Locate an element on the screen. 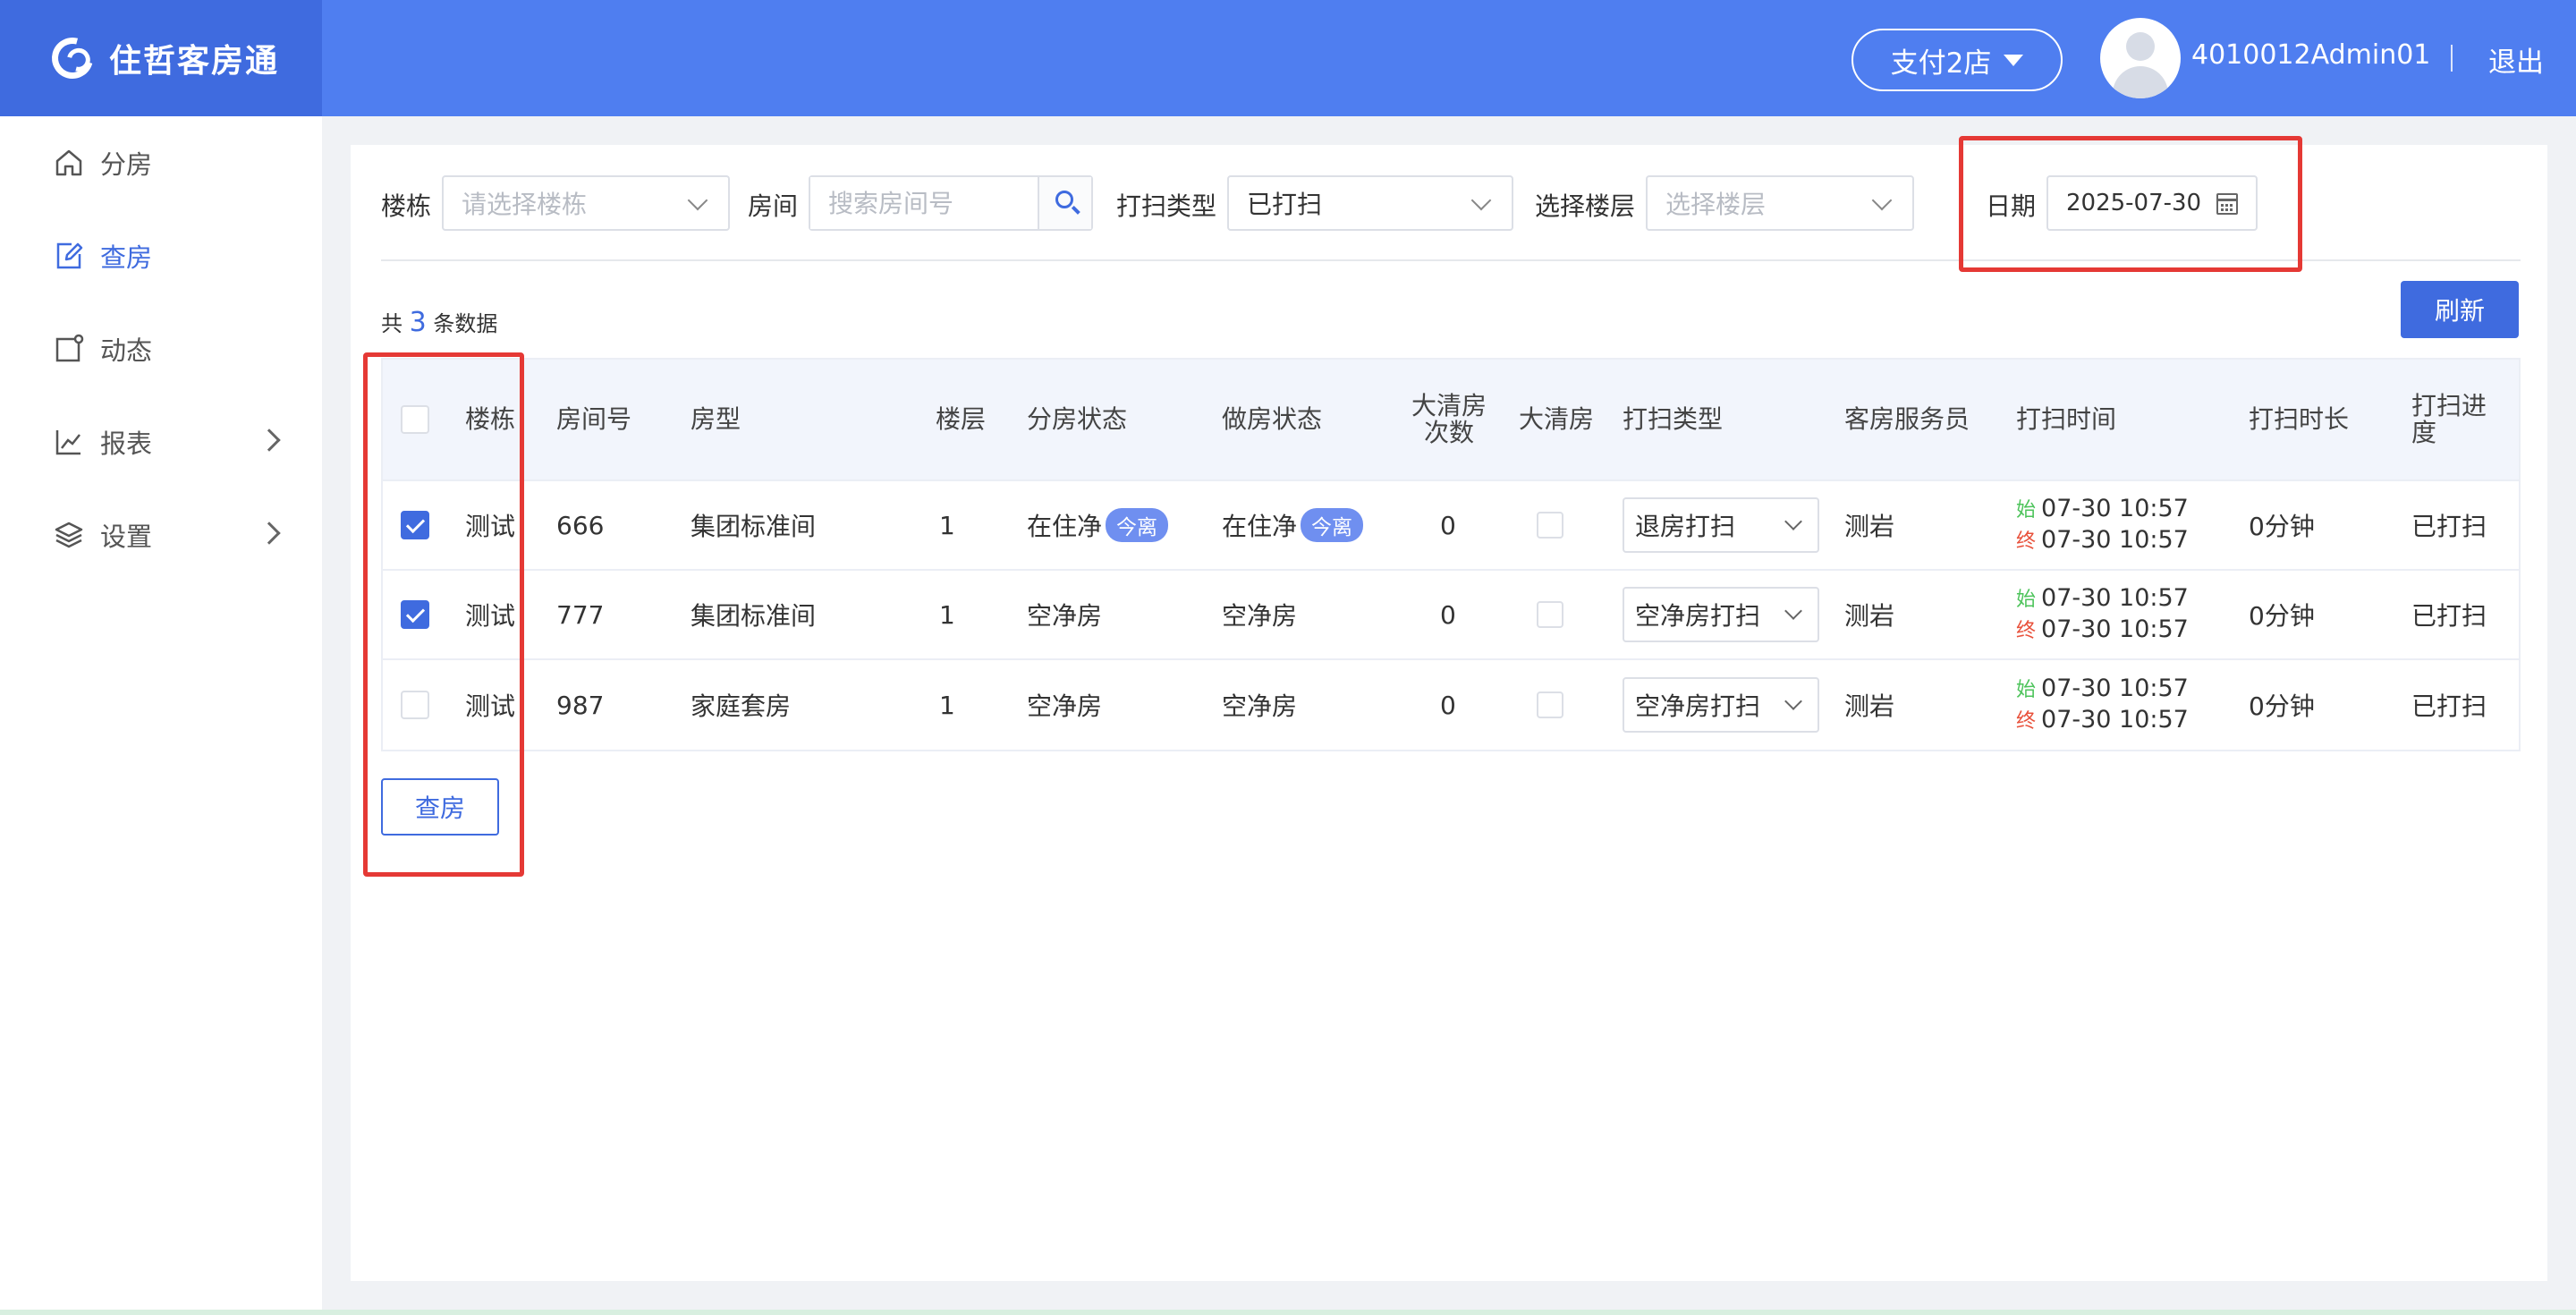 This screenshot has width=2576, height=1315. col-floor: 楼层 is located at coordinates (961, 419).